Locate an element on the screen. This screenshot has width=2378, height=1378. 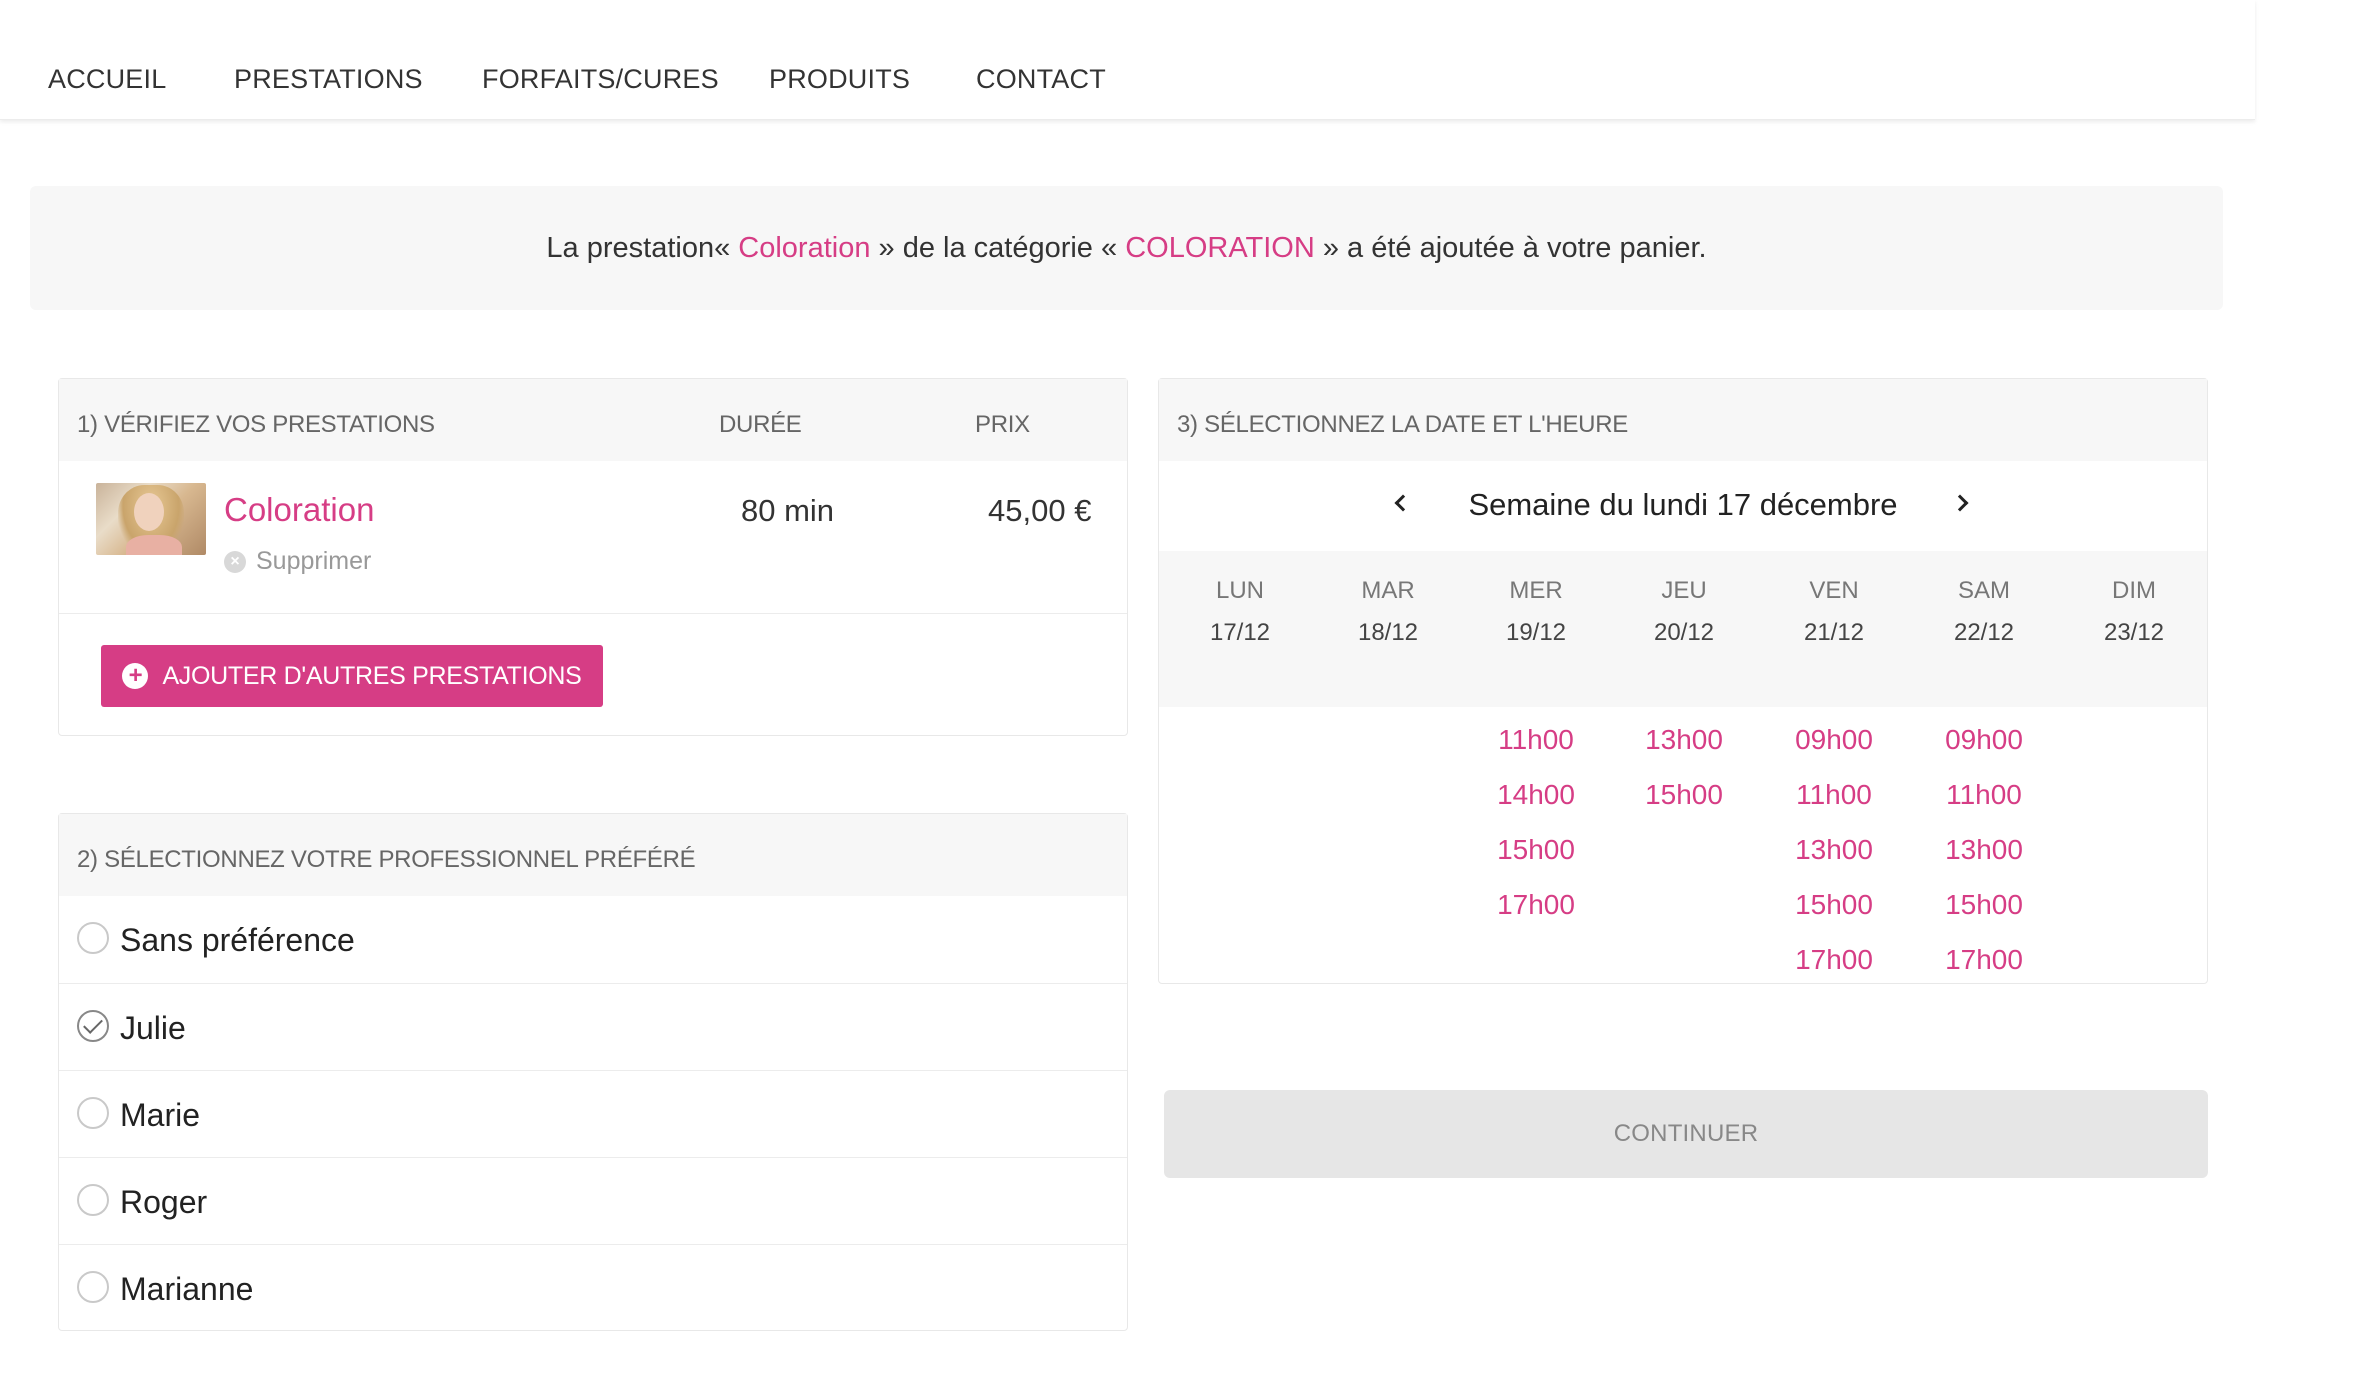
time-slot-ven-4: 15h00 is located at coordinates (1834, 905).